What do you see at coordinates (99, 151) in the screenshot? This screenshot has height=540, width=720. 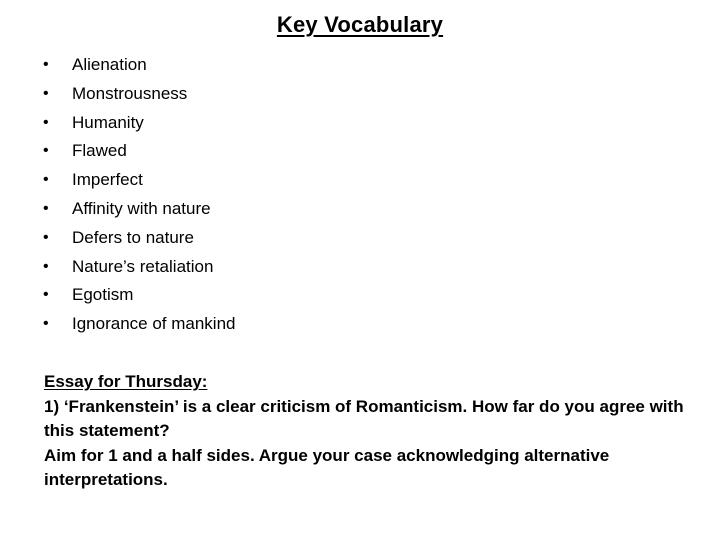 I see `vocabulary-term: Flawed` at bounding box center [99, 151].